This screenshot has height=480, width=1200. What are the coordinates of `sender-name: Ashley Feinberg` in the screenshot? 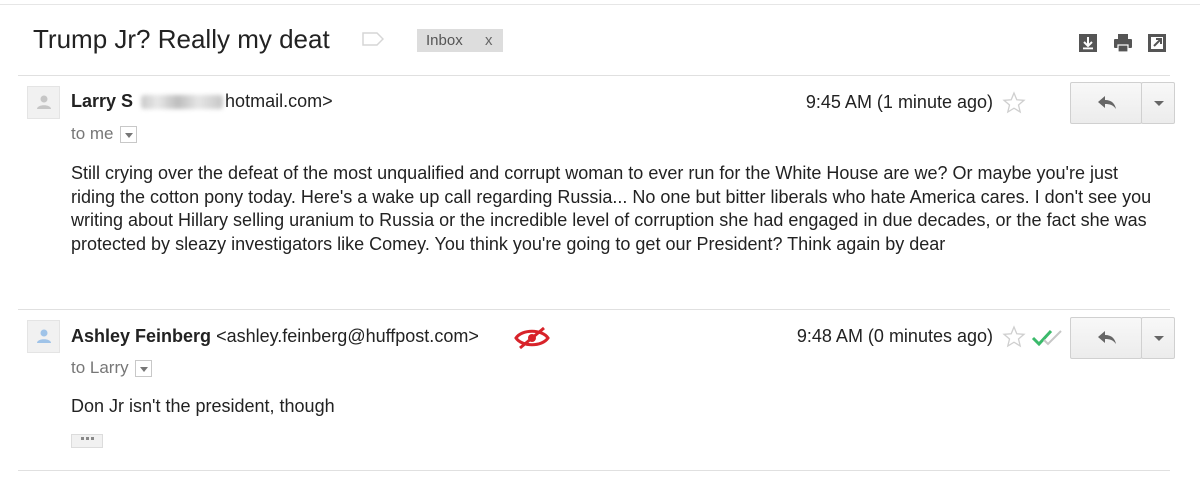 It's located at (141, 336).